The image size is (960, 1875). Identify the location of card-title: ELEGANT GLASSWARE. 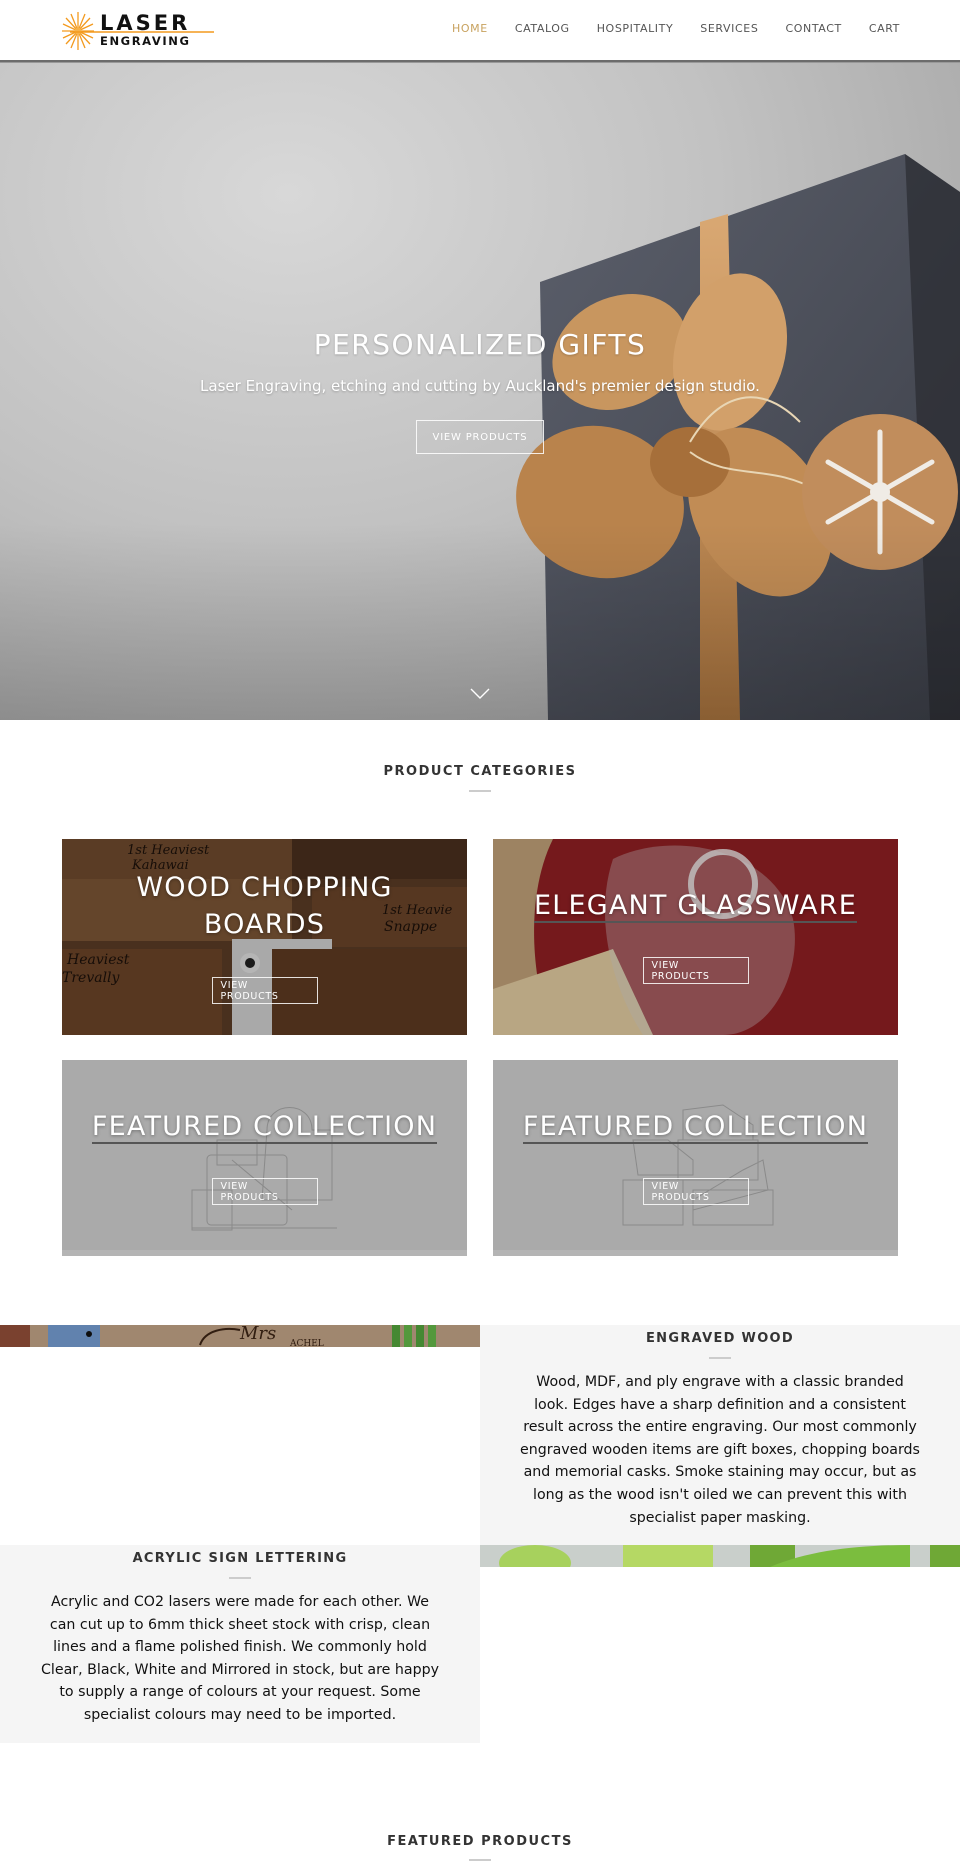
(695, 906).